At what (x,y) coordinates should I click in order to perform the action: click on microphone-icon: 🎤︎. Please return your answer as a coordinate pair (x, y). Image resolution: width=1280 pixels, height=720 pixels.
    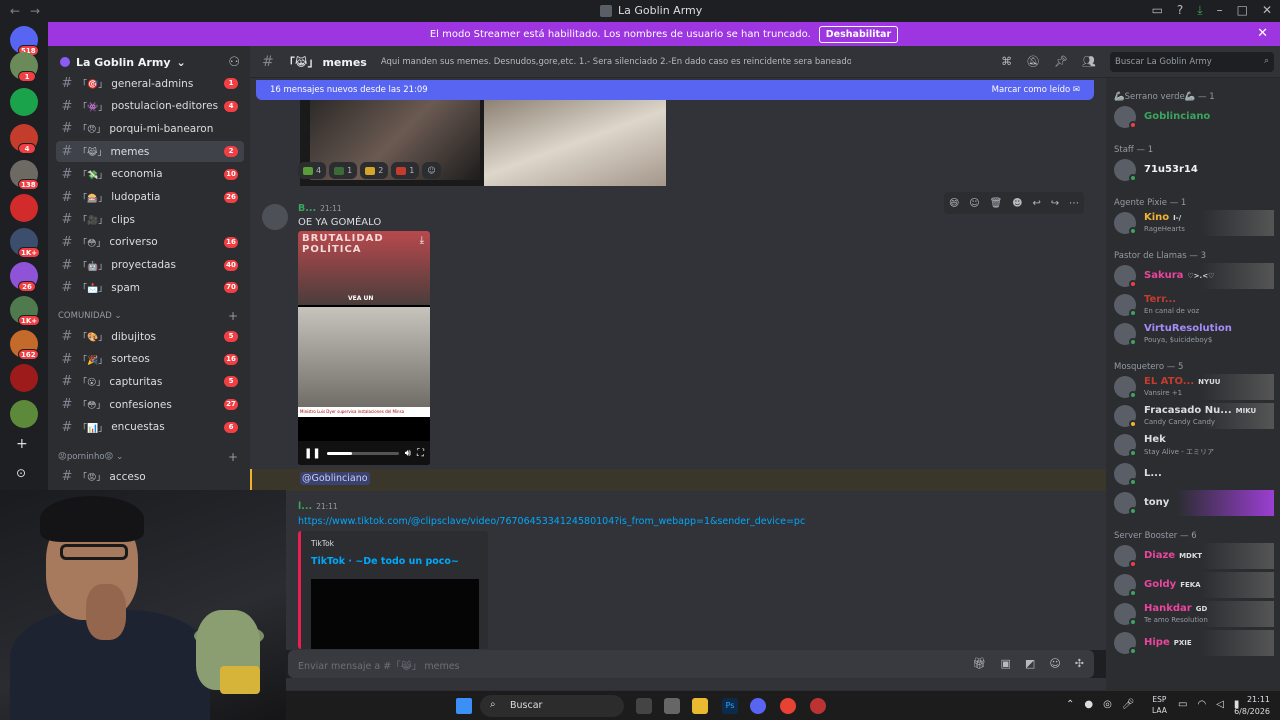
    Looking at the image, I should click on (1128, 704).